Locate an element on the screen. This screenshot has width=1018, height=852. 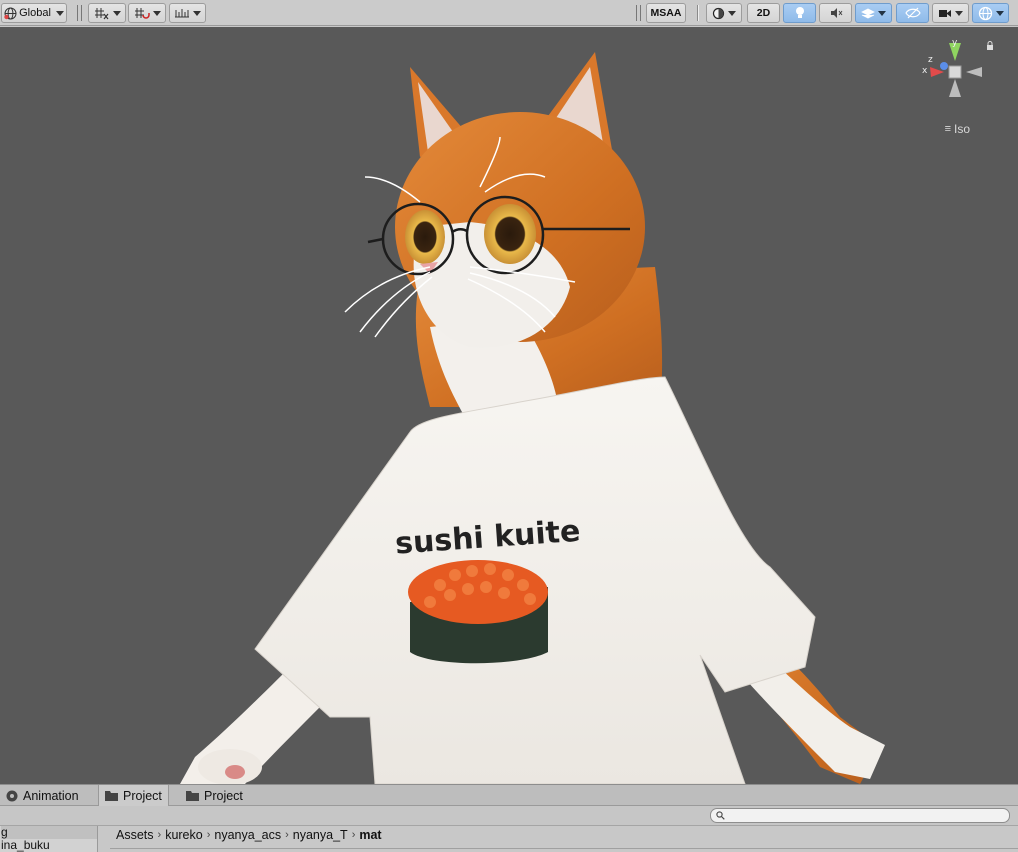
tab-project: Project is located at coordinates (214, 795).